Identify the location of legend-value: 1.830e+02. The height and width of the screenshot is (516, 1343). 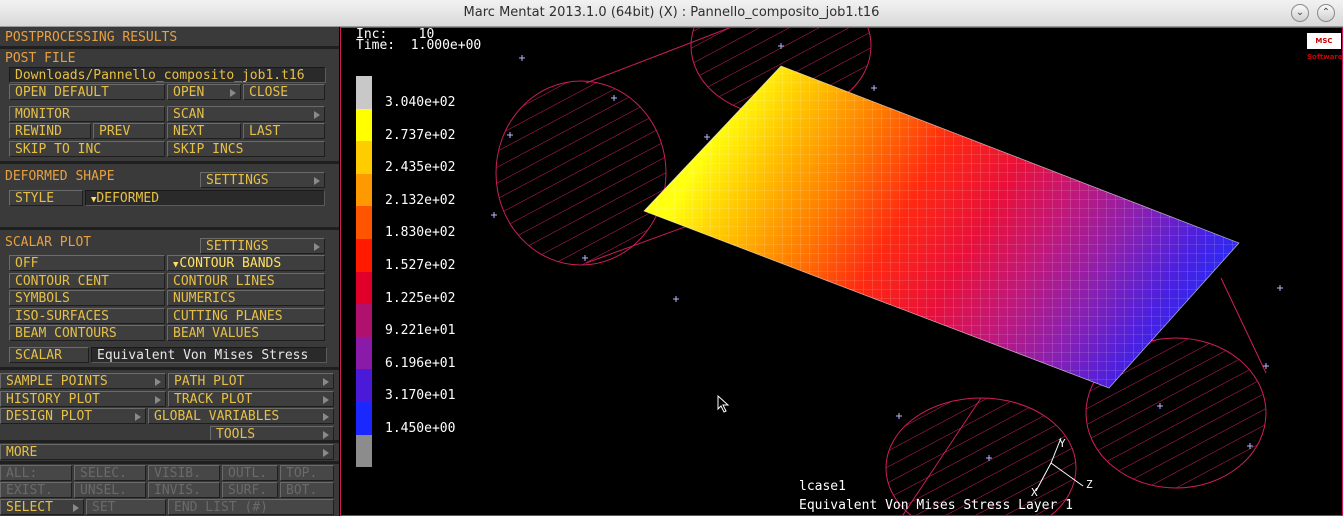
(420, 233).